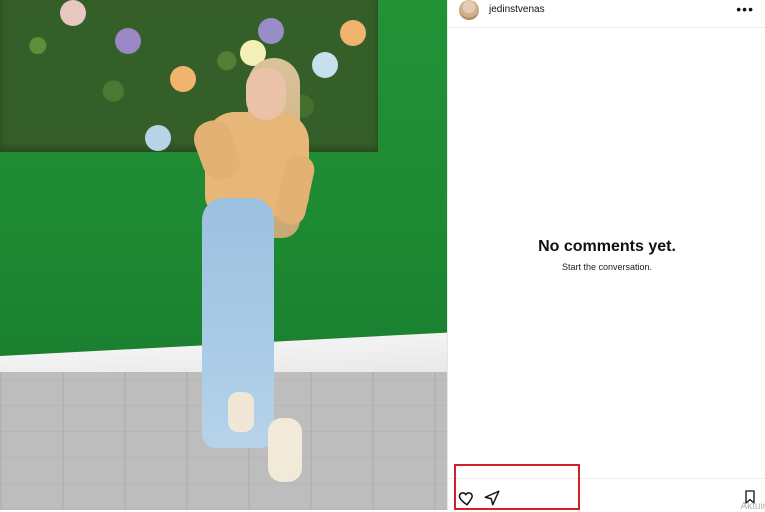  What do you see at coordinates (607, 246) in the screenshot?
I see `empty-title: No comments yet.` at bounding box center [607, 246].